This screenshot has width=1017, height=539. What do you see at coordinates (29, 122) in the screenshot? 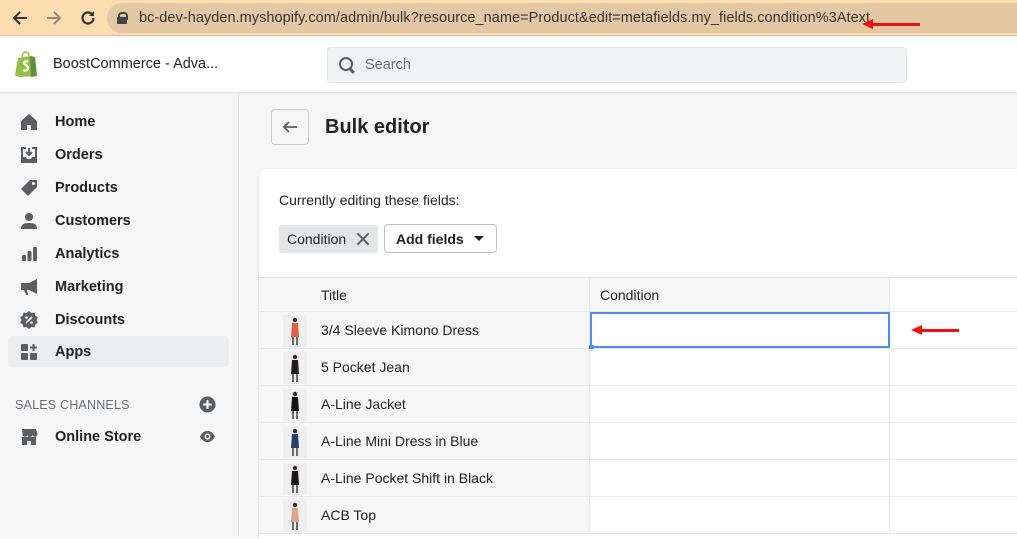
I see `home-icon` at bounding box center [29, 122].